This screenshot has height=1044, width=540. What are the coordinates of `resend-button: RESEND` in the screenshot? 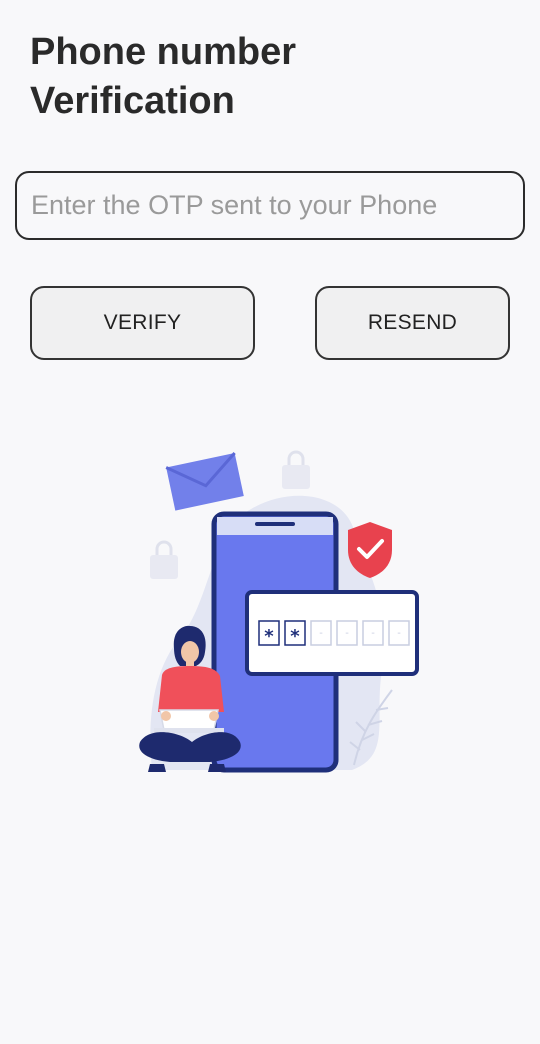 It's located at (412, 323).